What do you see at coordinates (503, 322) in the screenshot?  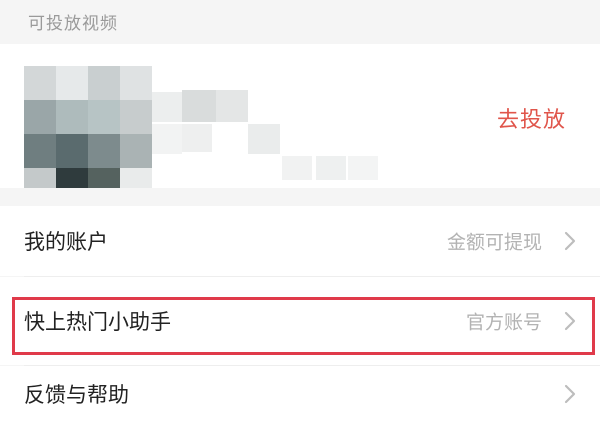 I see `menu-item-value: 官方账号` at bounding box center [503, 322].